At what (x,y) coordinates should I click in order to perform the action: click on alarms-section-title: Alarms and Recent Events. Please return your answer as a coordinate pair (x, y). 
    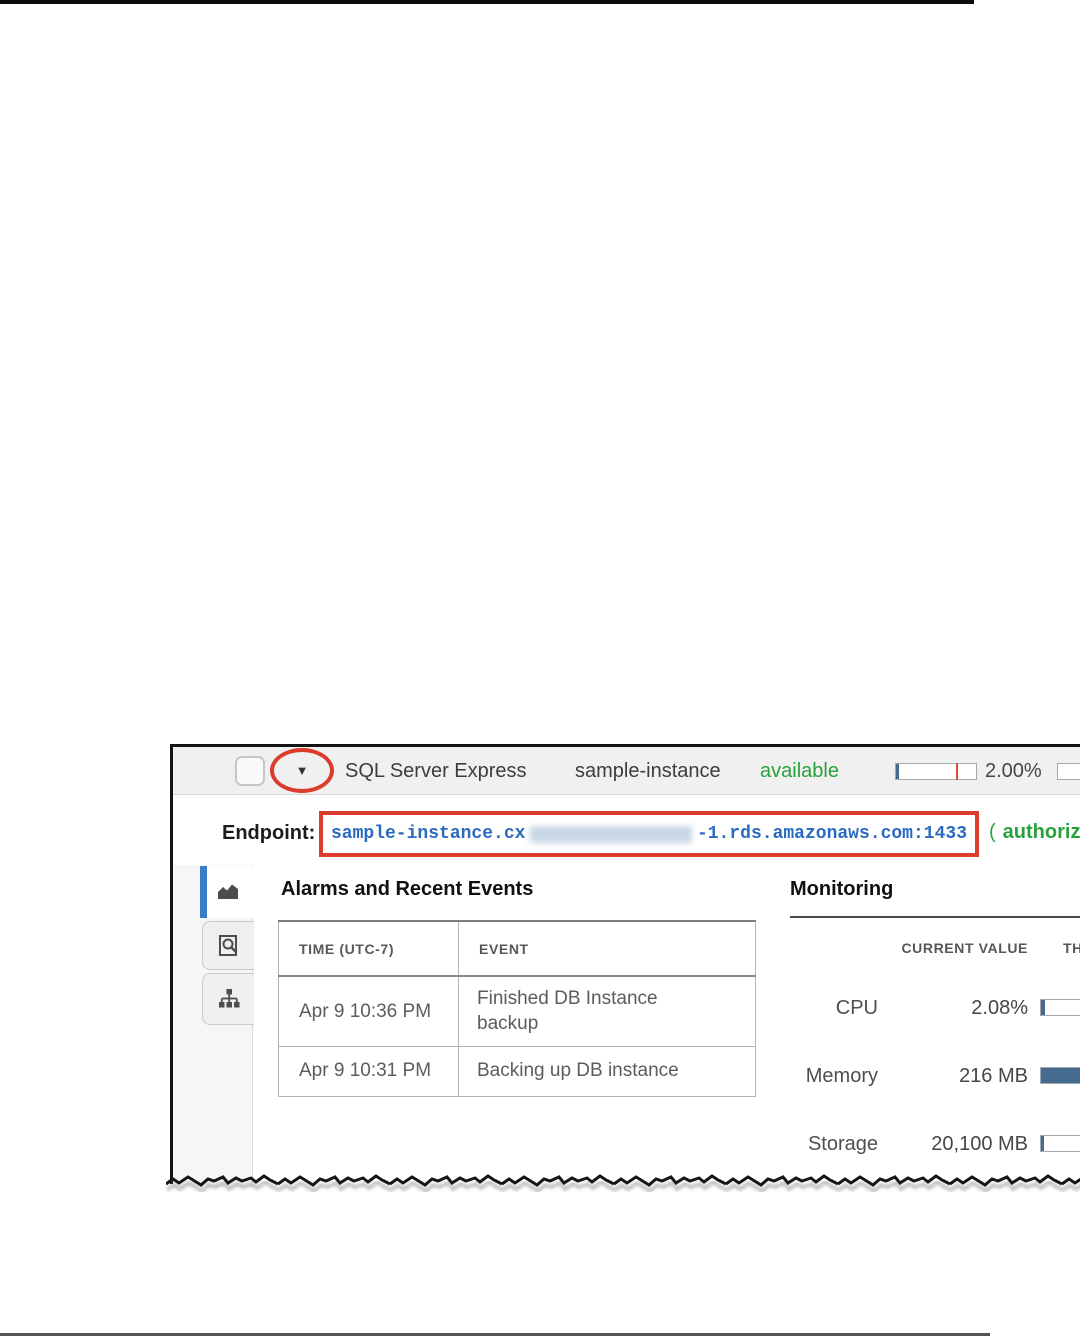
    Looking at the image, I should click on (407, 889).